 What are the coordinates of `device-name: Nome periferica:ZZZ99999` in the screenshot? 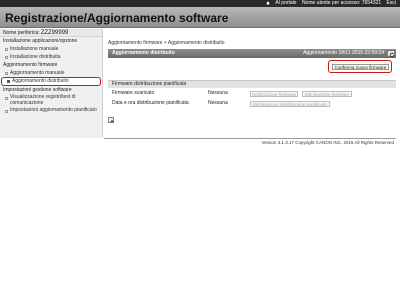 It's located at (51, 33).